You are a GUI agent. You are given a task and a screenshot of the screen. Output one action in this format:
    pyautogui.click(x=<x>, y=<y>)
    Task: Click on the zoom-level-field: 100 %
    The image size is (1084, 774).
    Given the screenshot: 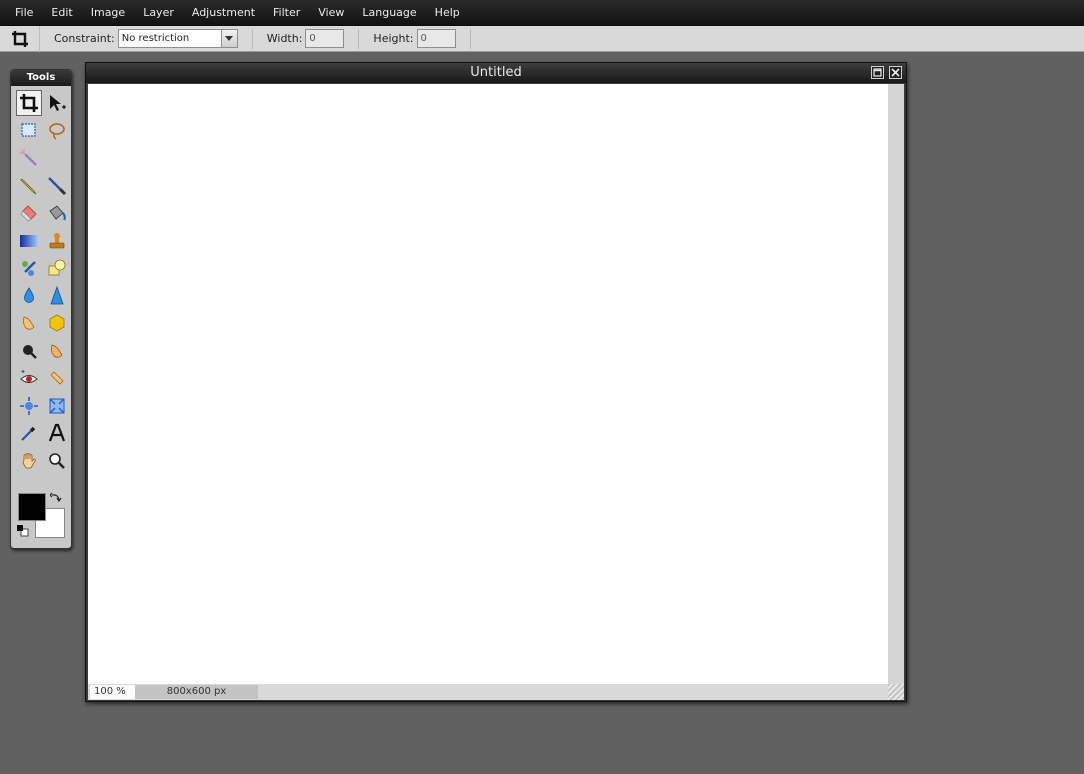 What is the action you would take?
    pyautogui.click(x=112, y=692)
    